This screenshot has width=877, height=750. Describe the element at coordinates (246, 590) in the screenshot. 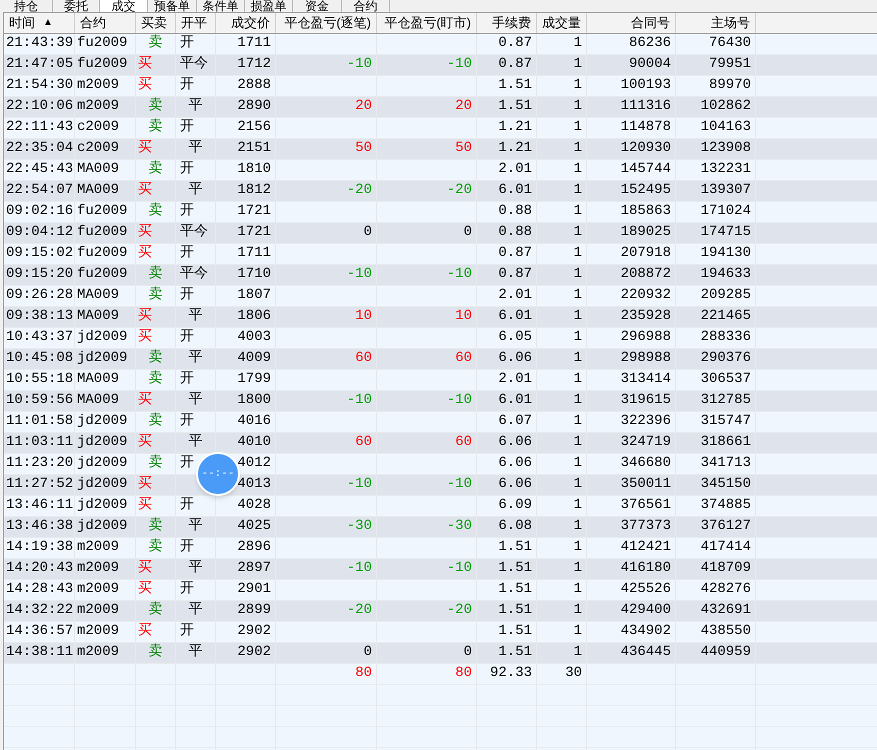

I see `table-cell: 2901` at that location.